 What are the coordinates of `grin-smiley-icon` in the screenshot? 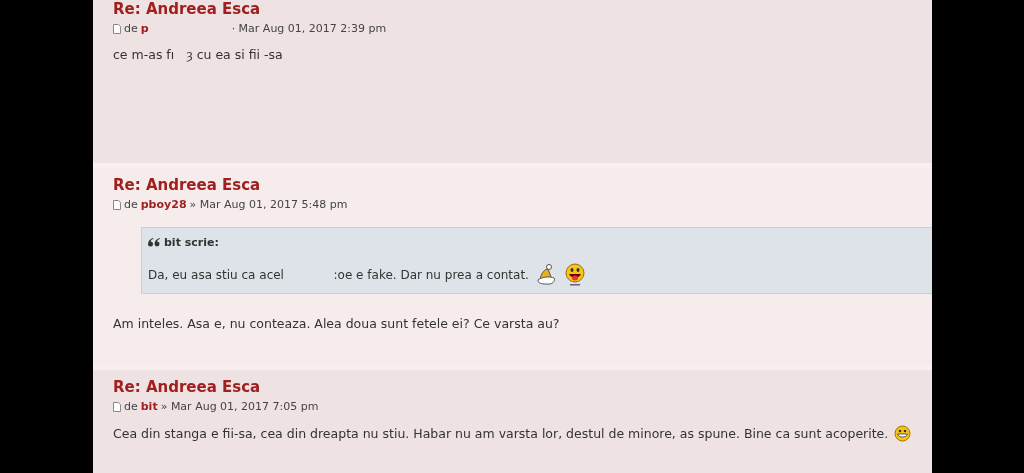 It's located at (903, 433).